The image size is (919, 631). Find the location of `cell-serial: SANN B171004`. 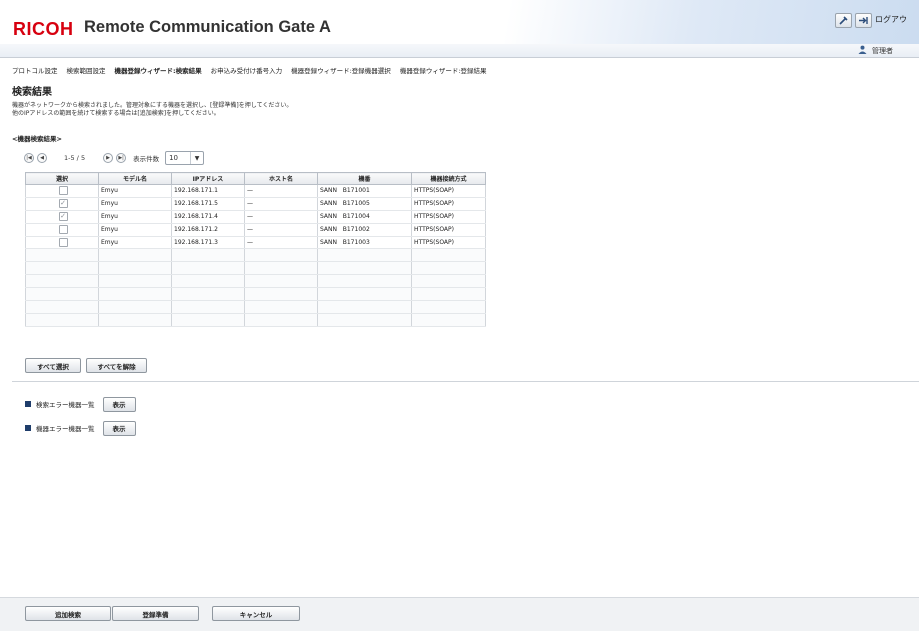

cell-serial: SANN B171004 is located at coordinates (364, 217).